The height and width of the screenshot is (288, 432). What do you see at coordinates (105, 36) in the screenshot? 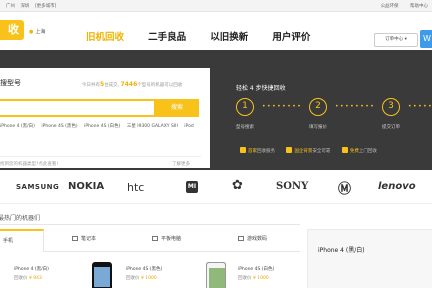
I see `nav-recycle: 旧机回收` at bounding box center [105, 36].